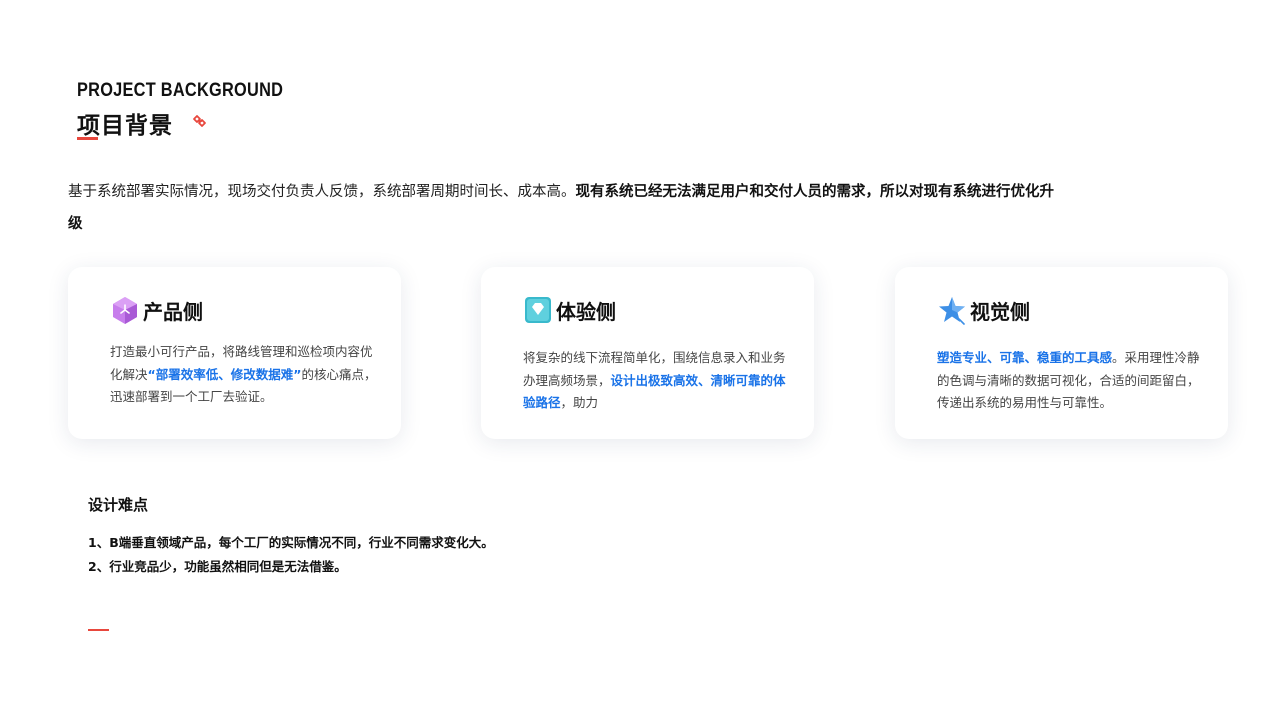 Image resolution: width=1280 pixels, height=720 pixels. What do you see at coordinates (125, 126) in the screenshot?
I see `section-title: 项目背景` at bounding box center [125, 126].